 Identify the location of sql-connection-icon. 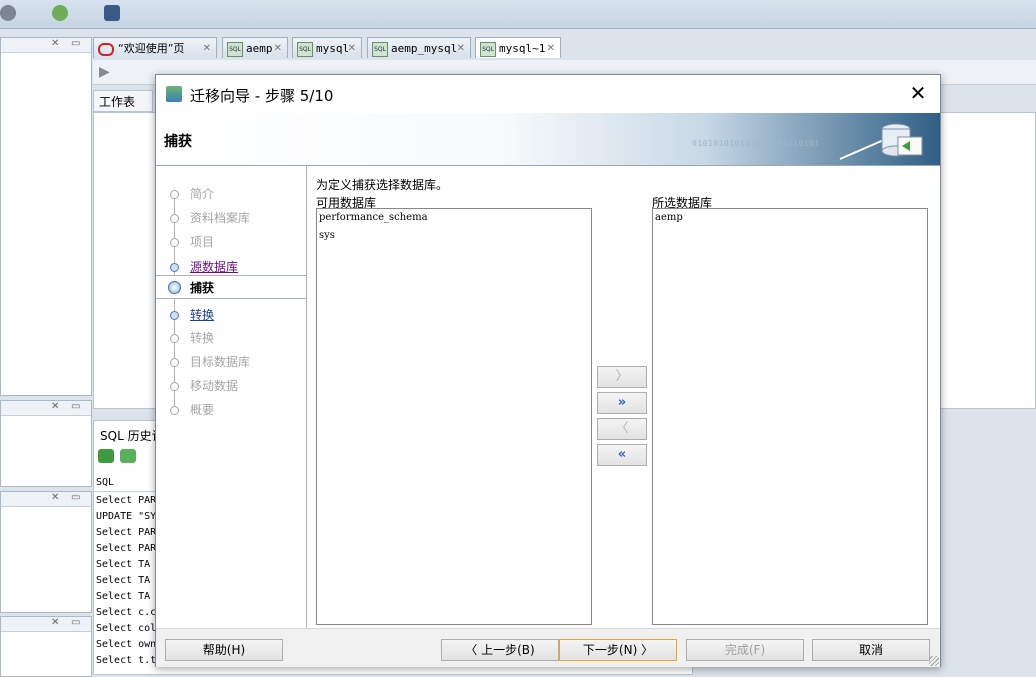
(60, 13).